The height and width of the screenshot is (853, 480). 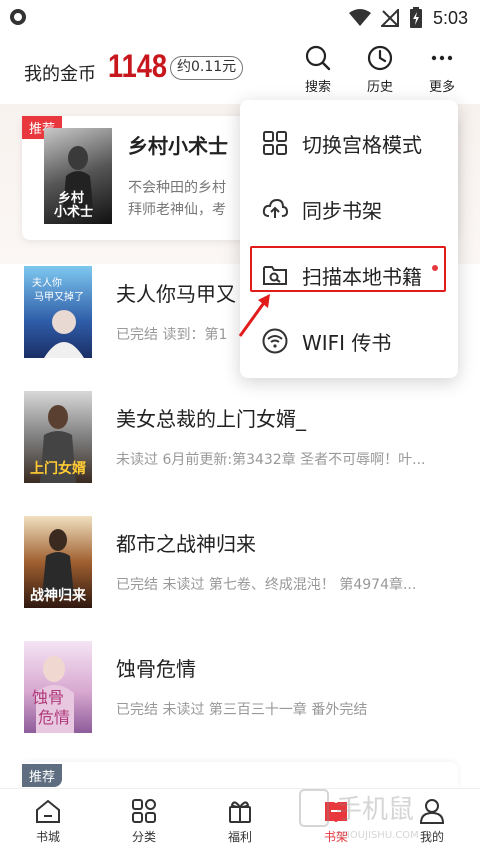 I want to click on list-item: 蚀骨 危情 蚀骨危情 已完结 未读过 第三百三十一章 番外完结, so click(x=240, y=695).